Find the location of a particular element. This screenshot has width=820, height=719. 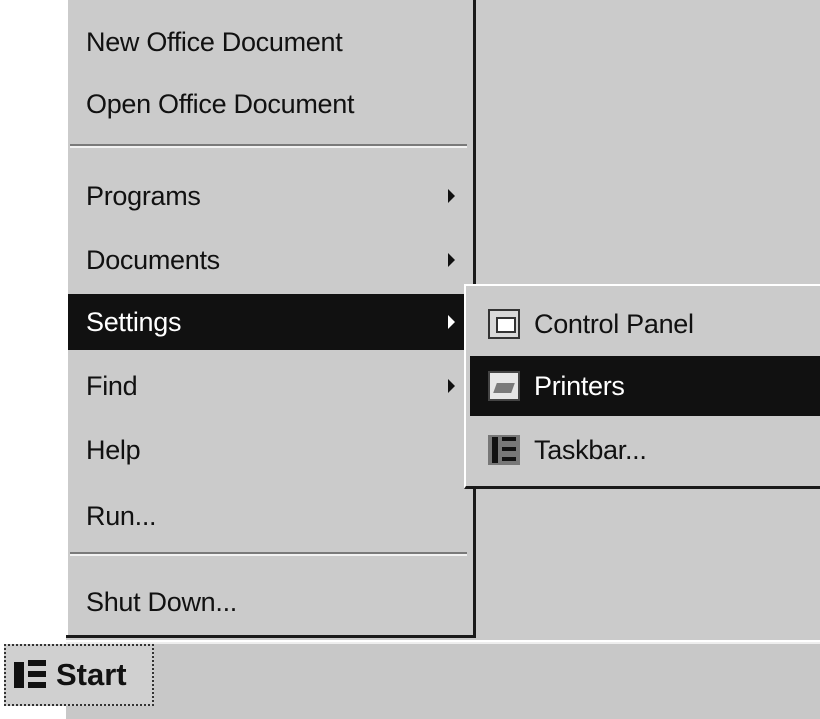

start-button: Start is located at coordinates (79, 675).